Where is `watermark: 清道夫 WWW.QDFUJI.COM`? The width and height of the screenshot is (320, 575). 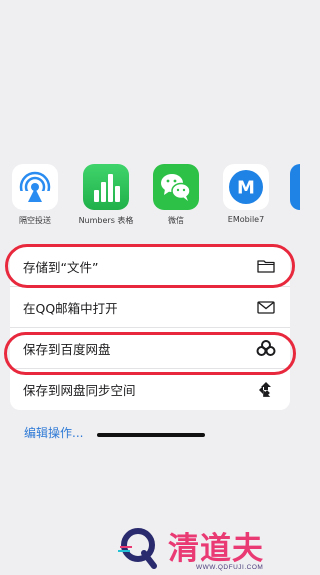 watermark: 清道夫 WWW.QDFUJI.COM is located at coordinates (204, 547).